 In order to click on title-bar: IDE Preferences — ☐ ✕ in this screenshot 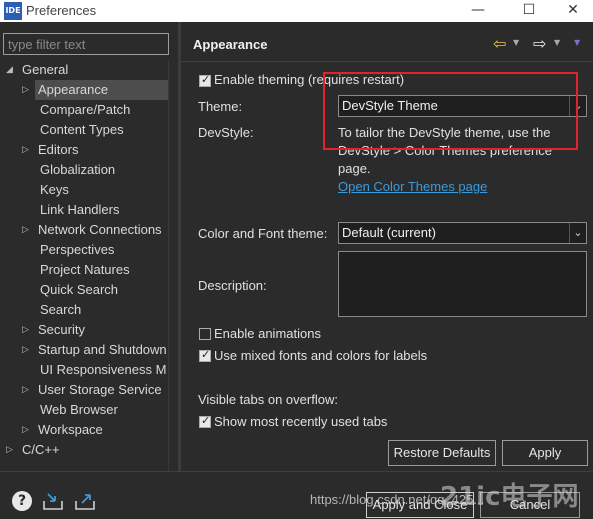, I will do `click(296, 11)`.